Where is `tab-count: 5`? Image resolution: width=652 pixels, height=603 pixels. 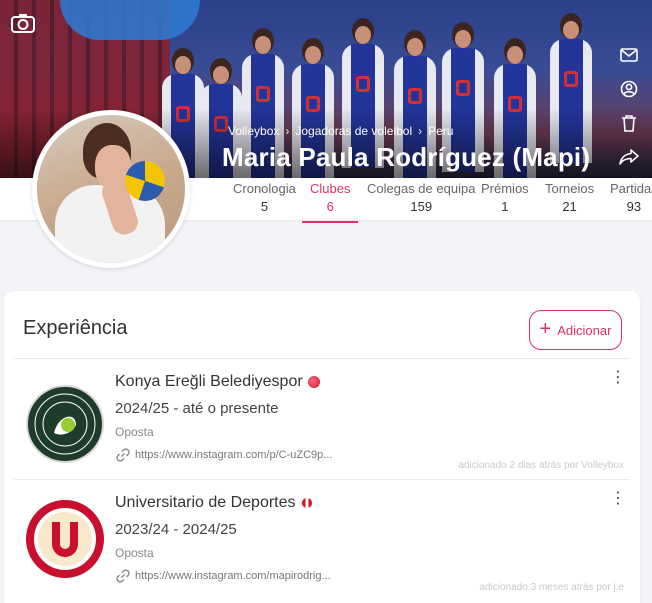 tab-count: 5 is located at coordinates (264, 206).